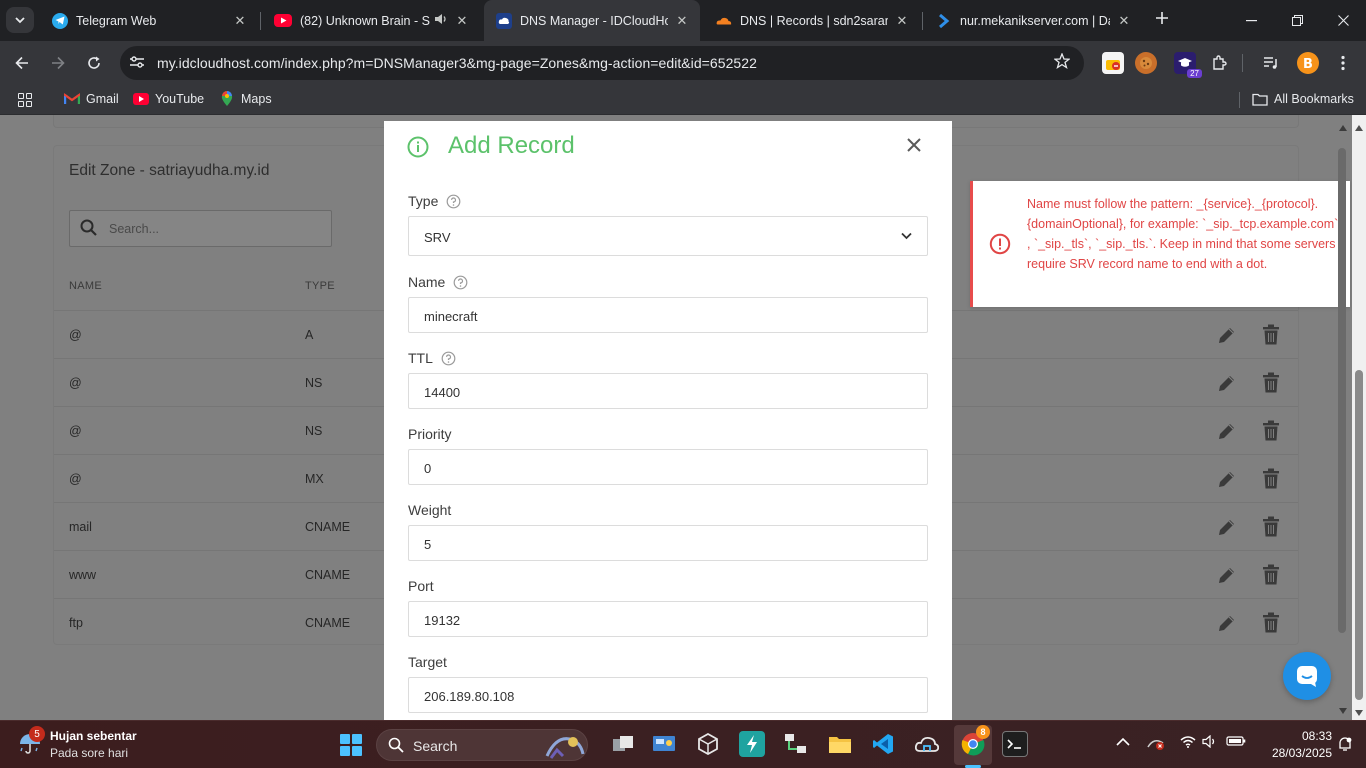  Describe the element at coordinates (1251, 20) in the screenshot. I see `minimize-button` at that location.